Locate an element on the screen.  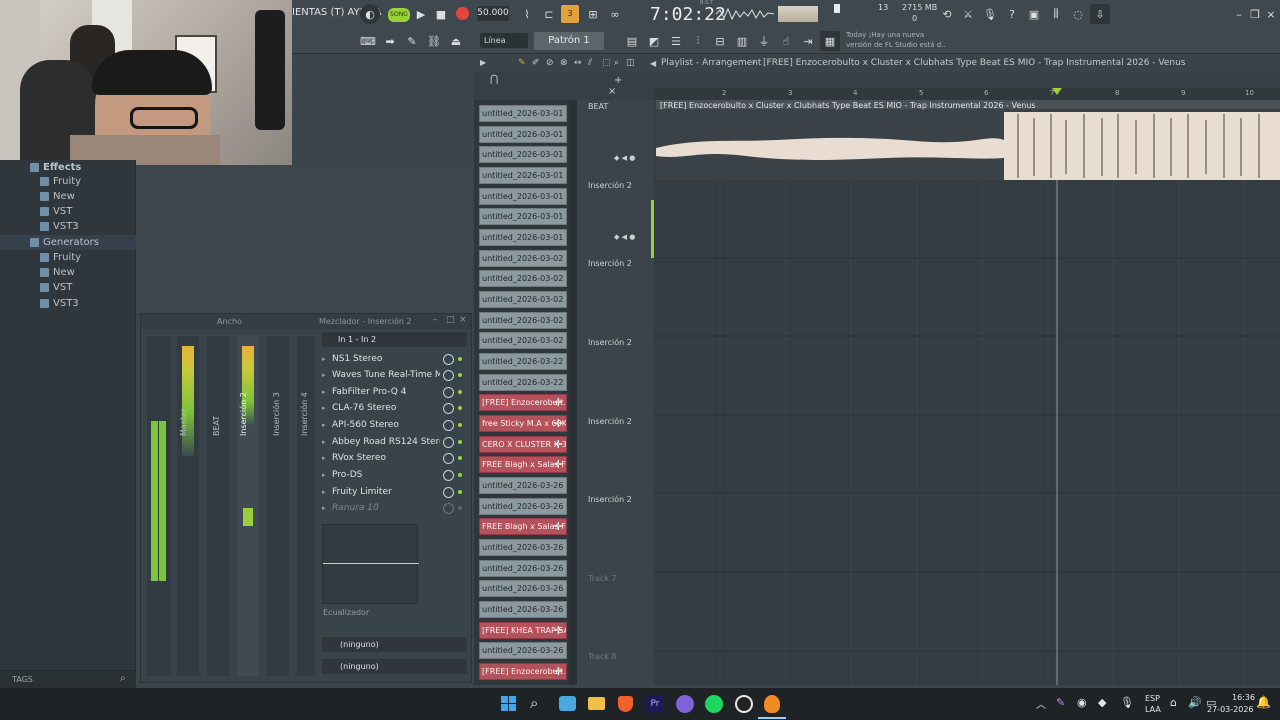
language-primary: ESP is located at coordinates (1152, 698).